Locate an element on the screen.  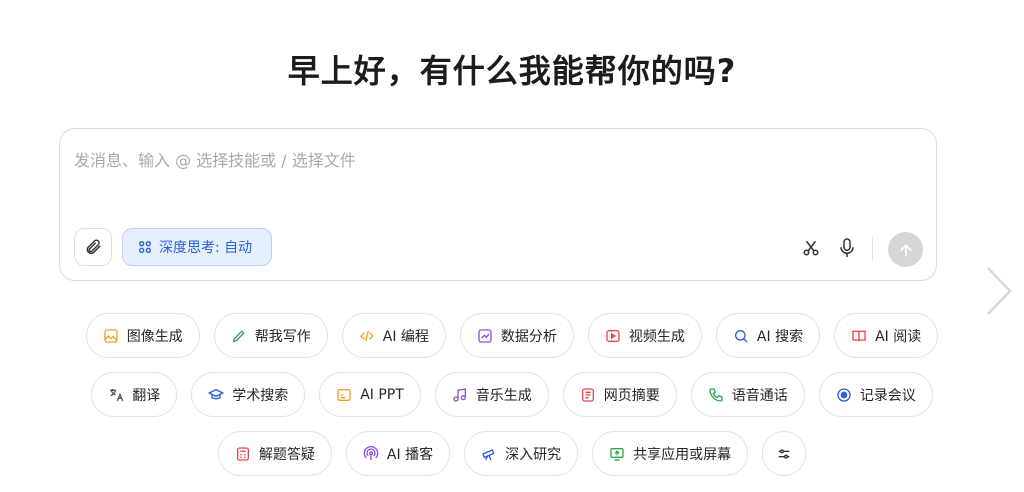
chip-video-generation: 视频生成 is located at coordinates (644, 335).